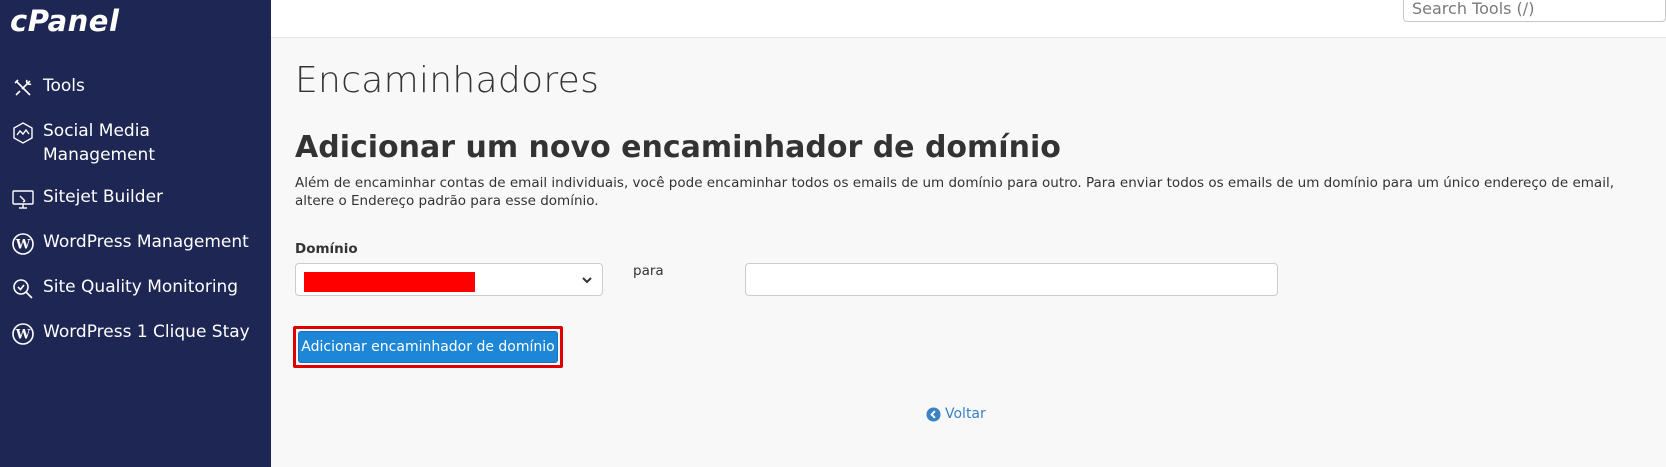  What do you see at coordinates (389, 282) in the screenshot?
I see `redacted-domain-value` at bounding box center [389, 282].